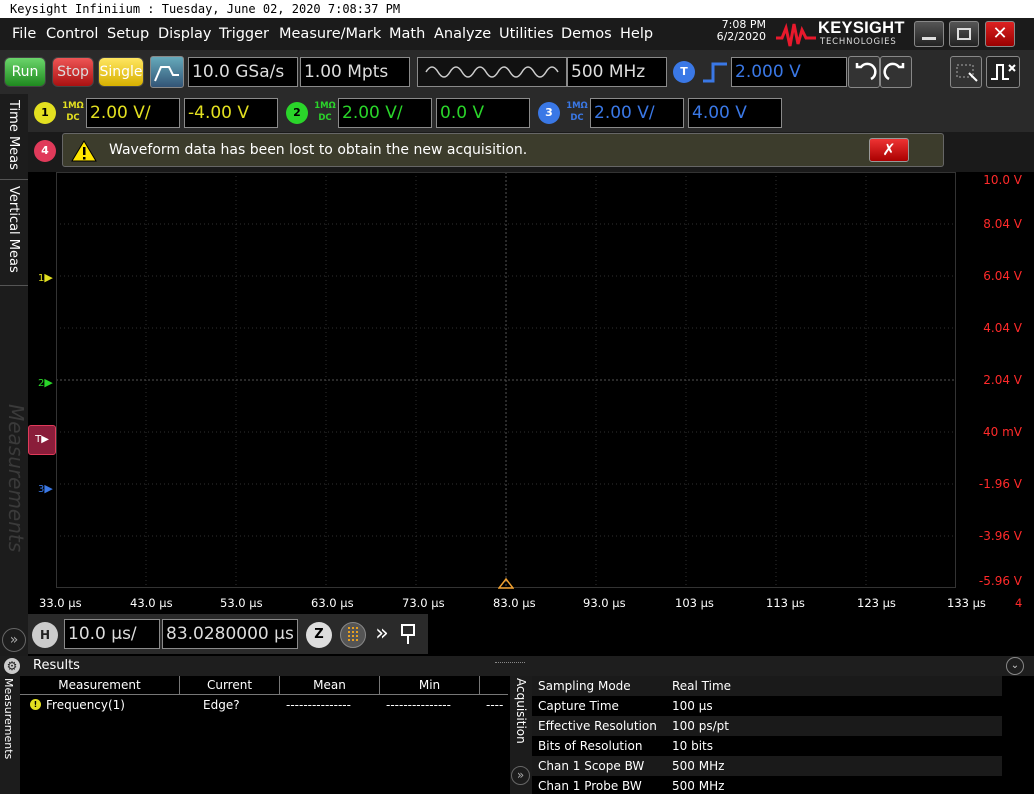 This screenshot has width=1034, height=794. What do you see at coordinates (45, 113) in the screenshot?
I see `channel-1-badge: 1` at bounding box center [45, 113].